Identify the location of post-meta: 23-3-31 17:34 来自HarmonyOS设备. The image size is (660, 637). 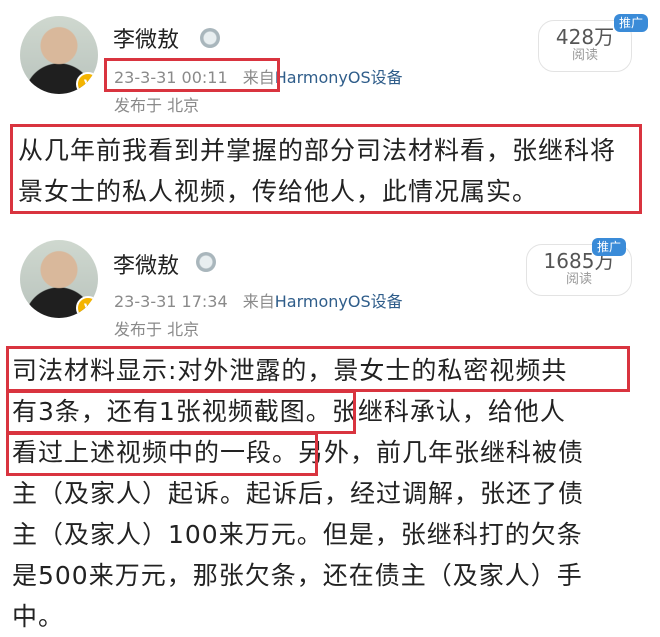
(258, 300).